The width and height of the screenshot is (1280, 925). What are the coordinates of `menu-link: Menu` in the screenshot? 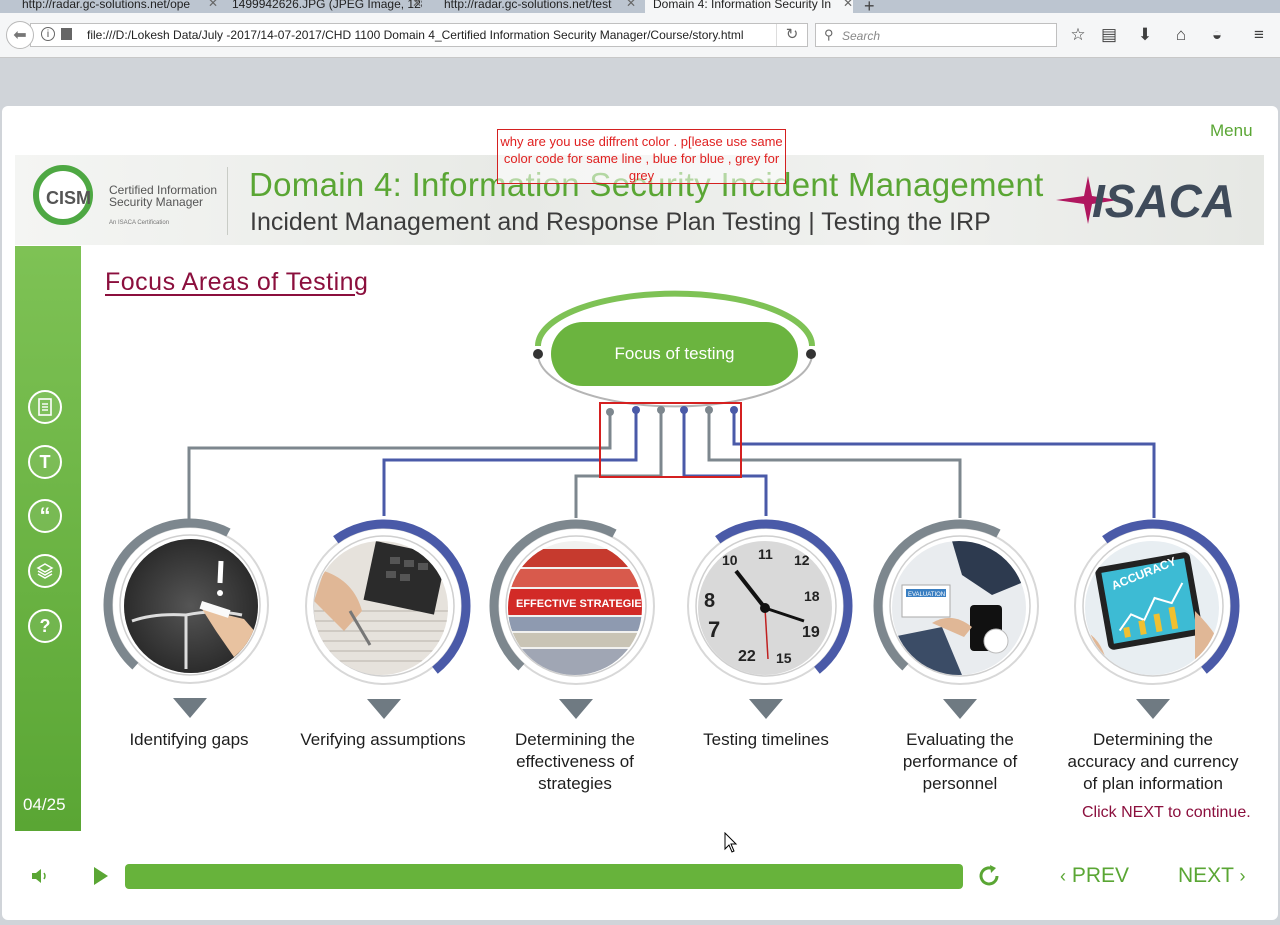 It's located at (1231, 131).